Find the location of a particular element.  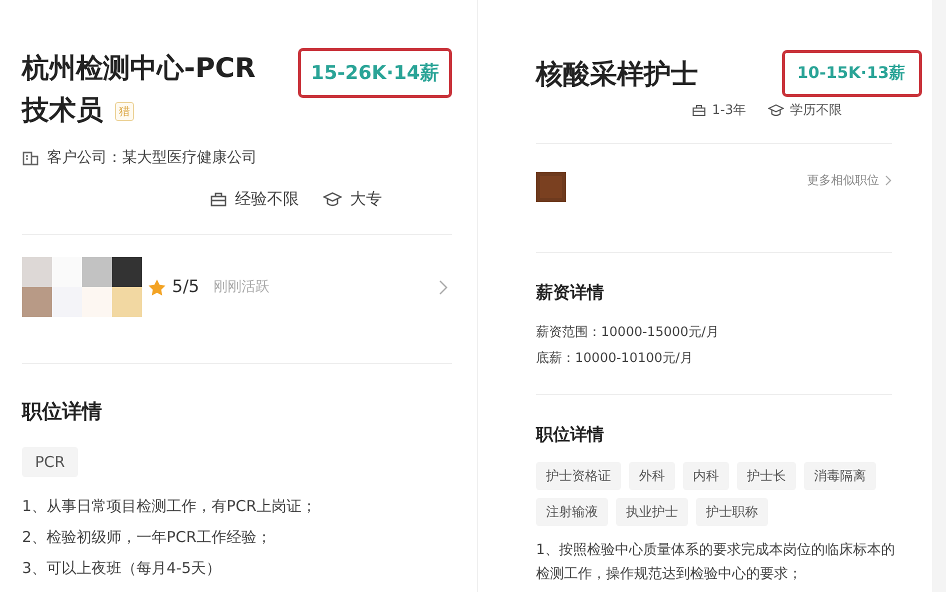

duty-text: 3、可以上夜班（每月4-5天） is located at coordinates (122, 568).